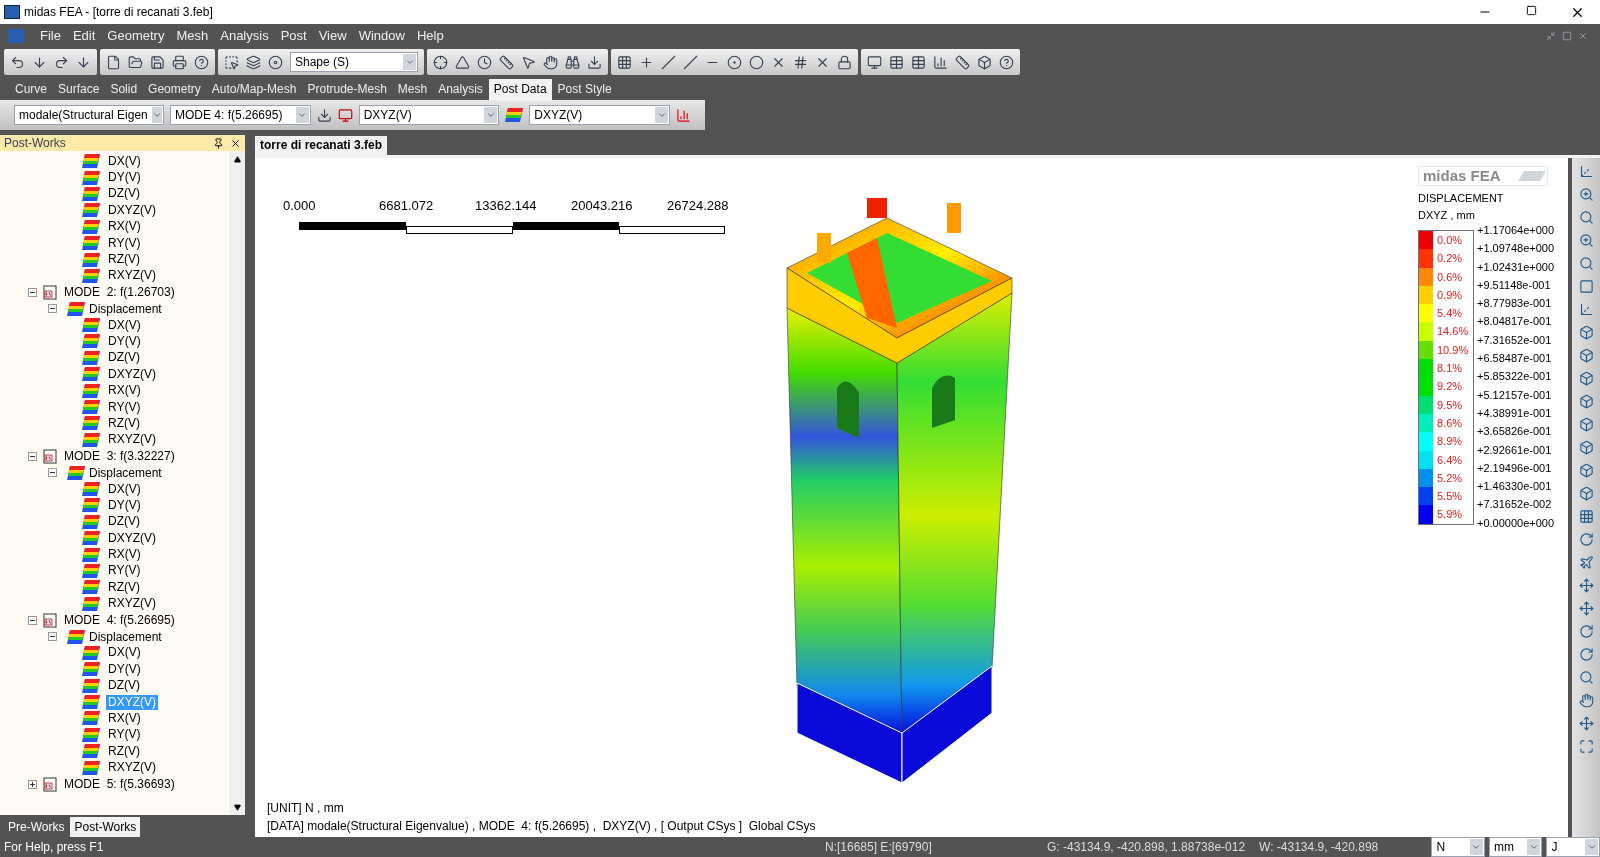 The image size is (1600, 857). What do you see at coordinates (119, 456) in the screenshot?
I see `tree-item: MODE 3: f(3.32227)` at bounding box center [119, 456].